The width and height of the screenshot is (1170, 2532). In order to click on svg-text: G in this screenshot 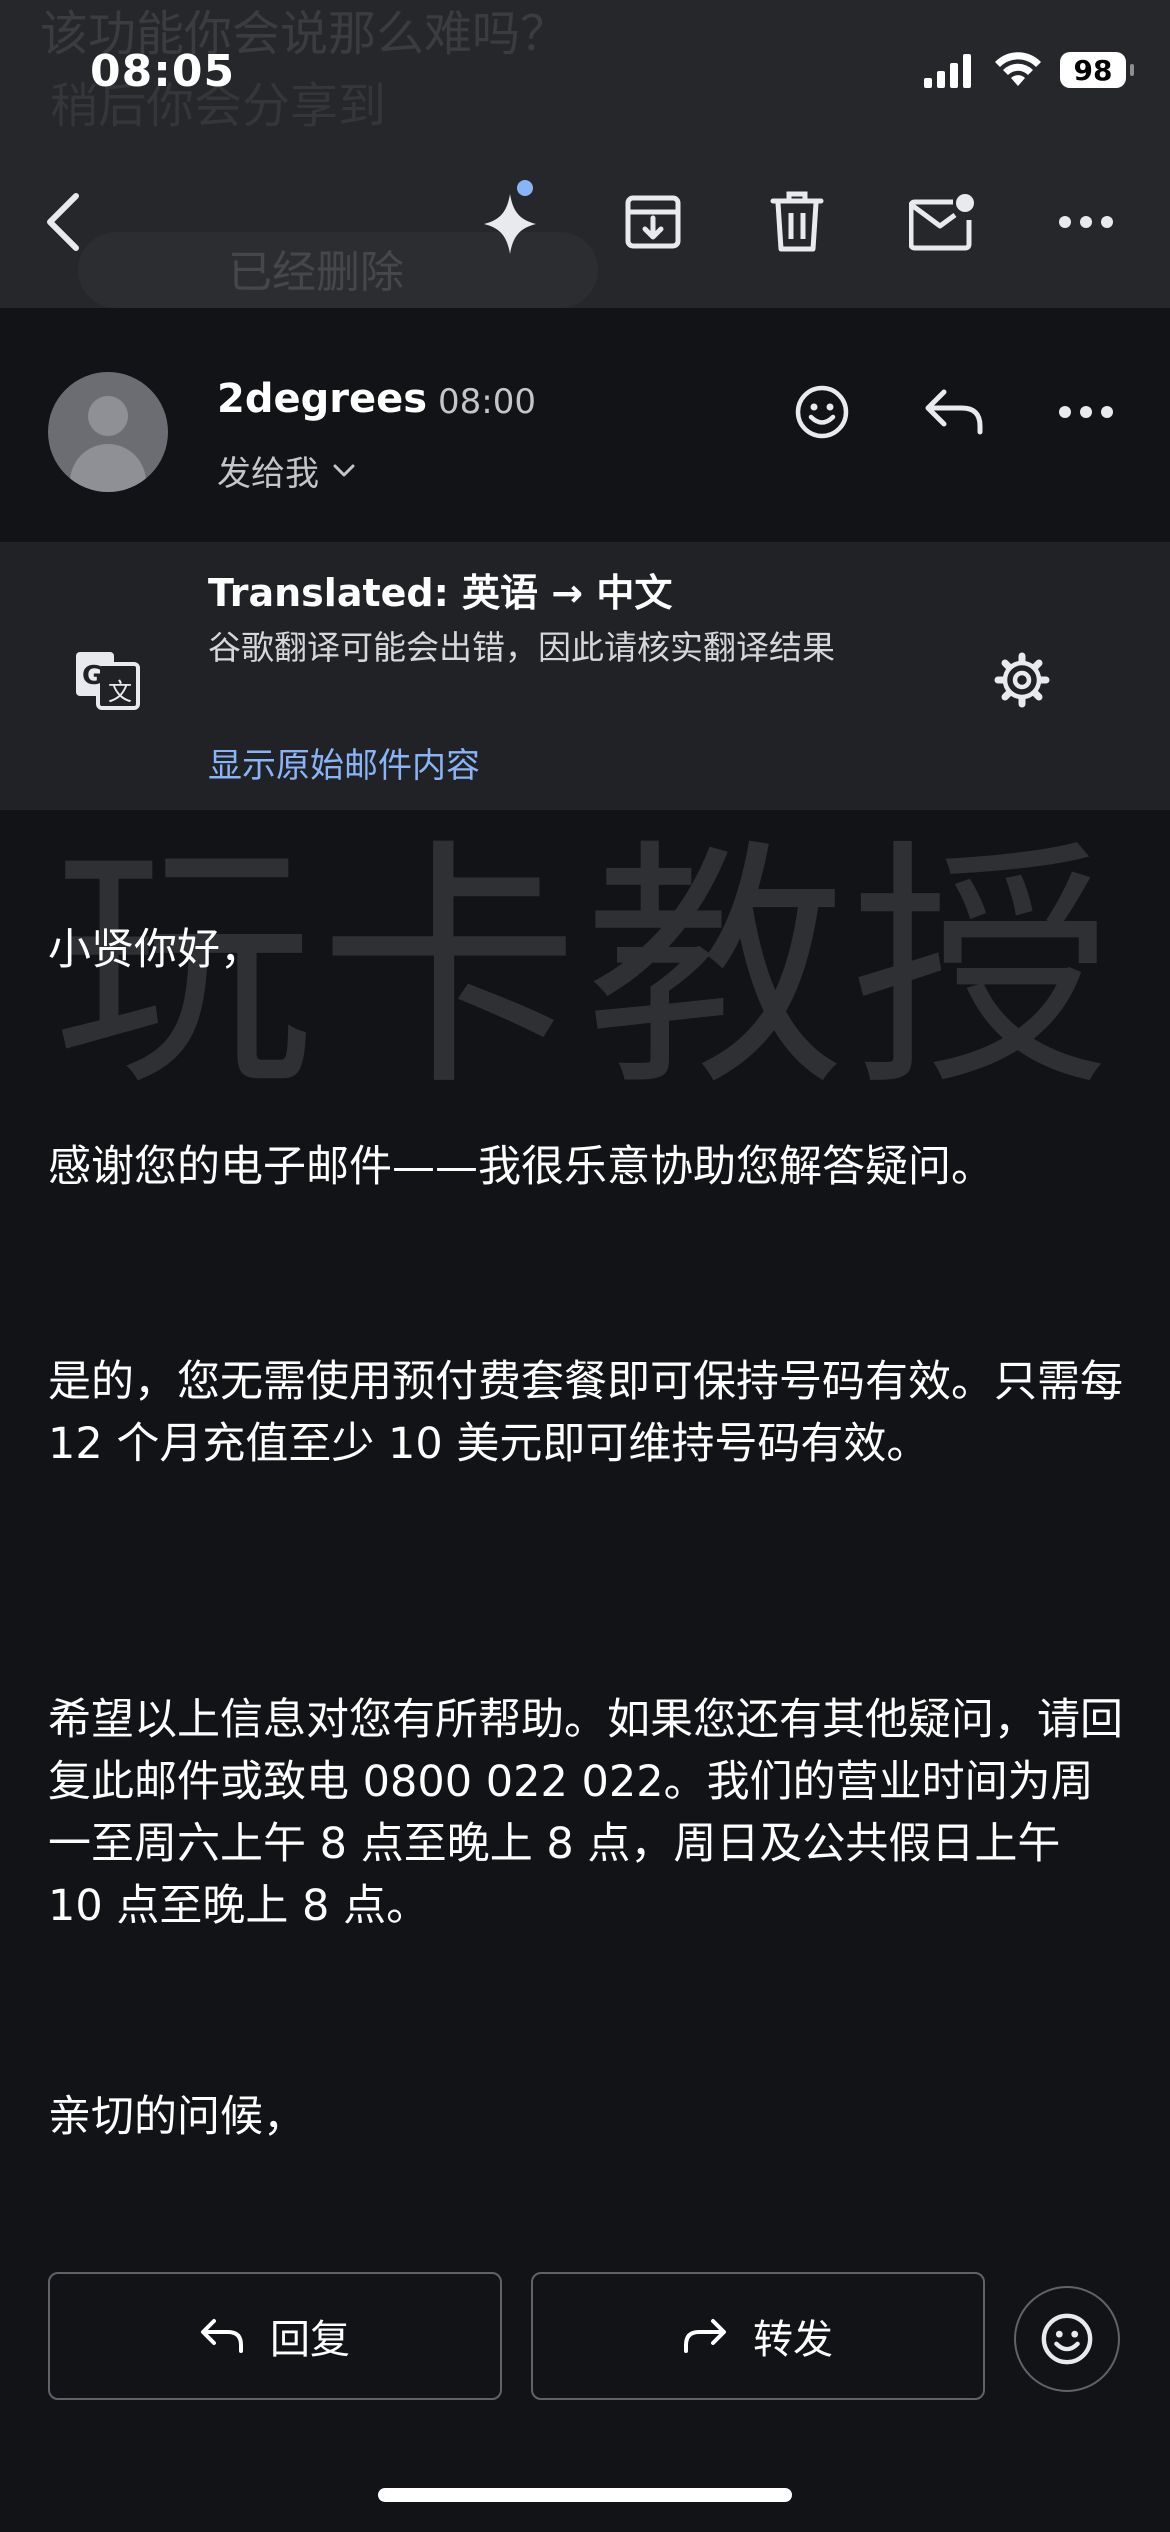, I will do `click(92, 676)`.